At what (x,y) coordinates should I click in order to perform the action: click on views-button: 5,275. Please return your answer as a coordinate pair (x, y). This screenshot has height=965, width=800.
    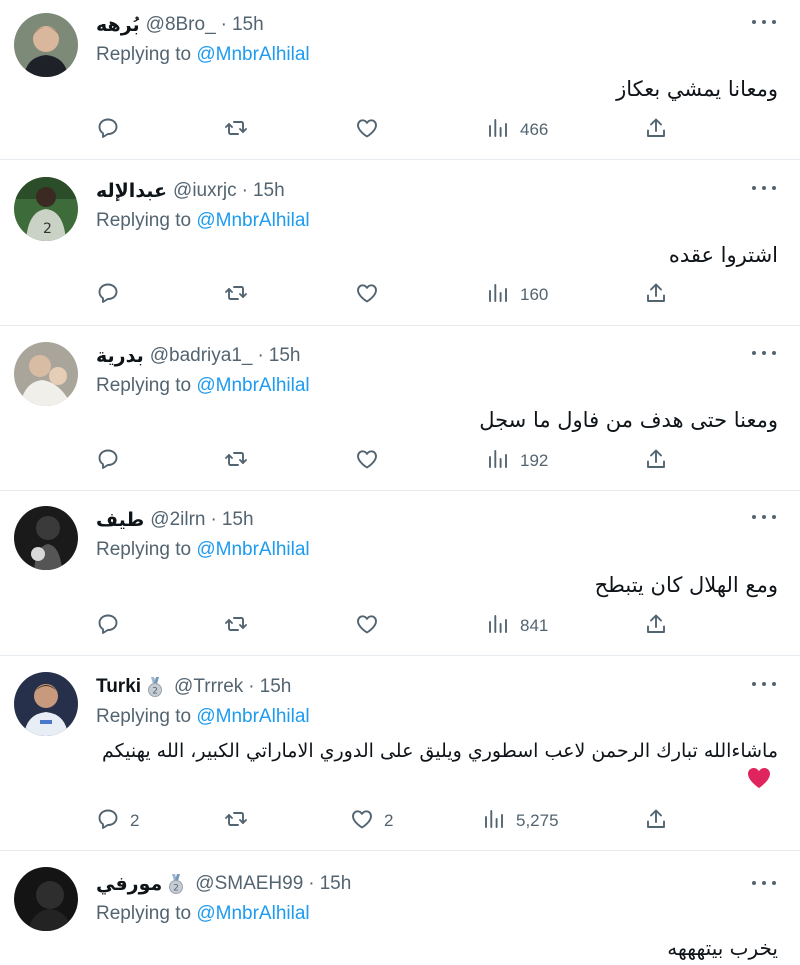
    Looking at the image, I should click on (520, 821).